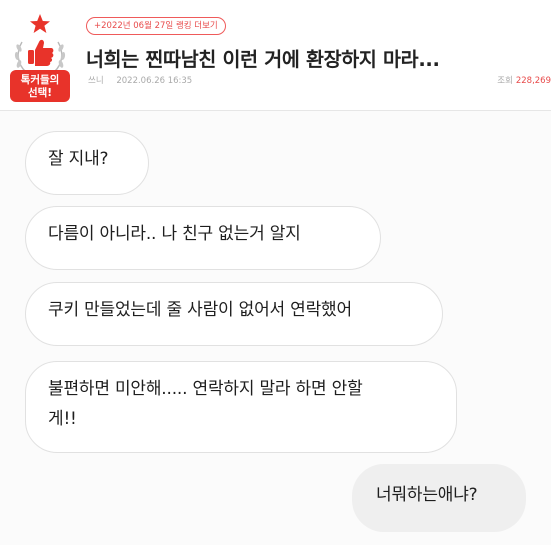 The image size is (551, 545). What do you see at coordinates (156, 26) in the screenshot?
I see `ranking-more-link: +2022년 06월 27일 랭킹 더보기` at bounding box center [156, 26].